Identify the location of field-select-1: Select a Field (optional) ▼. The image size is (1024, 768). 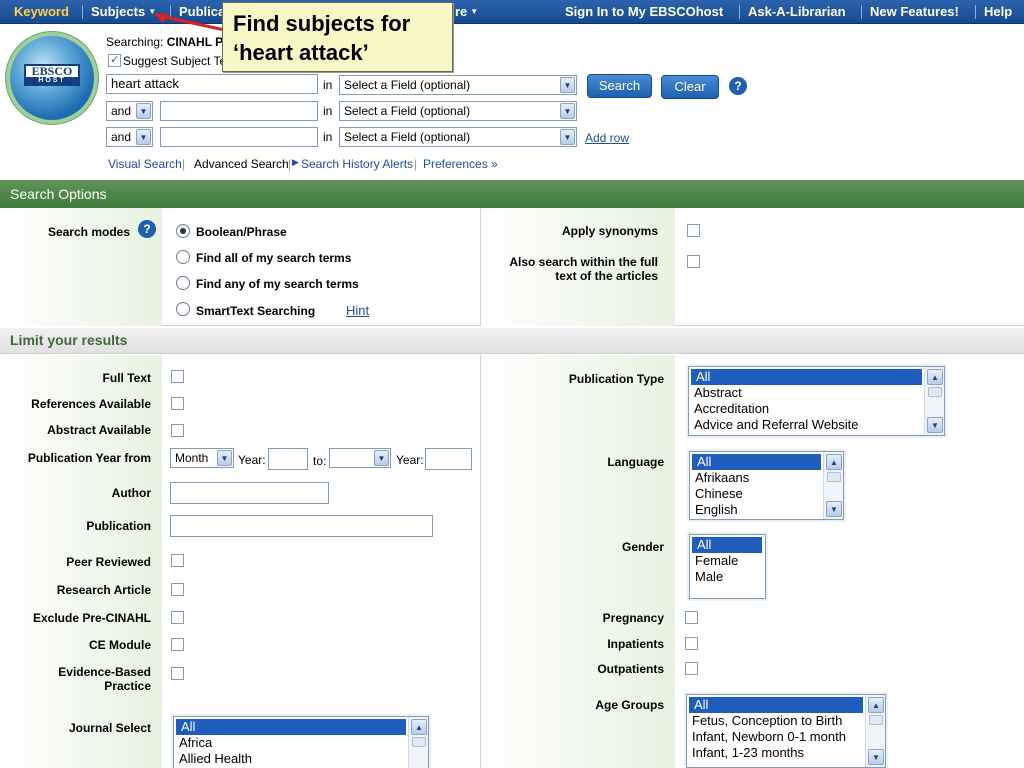
(458, 85).